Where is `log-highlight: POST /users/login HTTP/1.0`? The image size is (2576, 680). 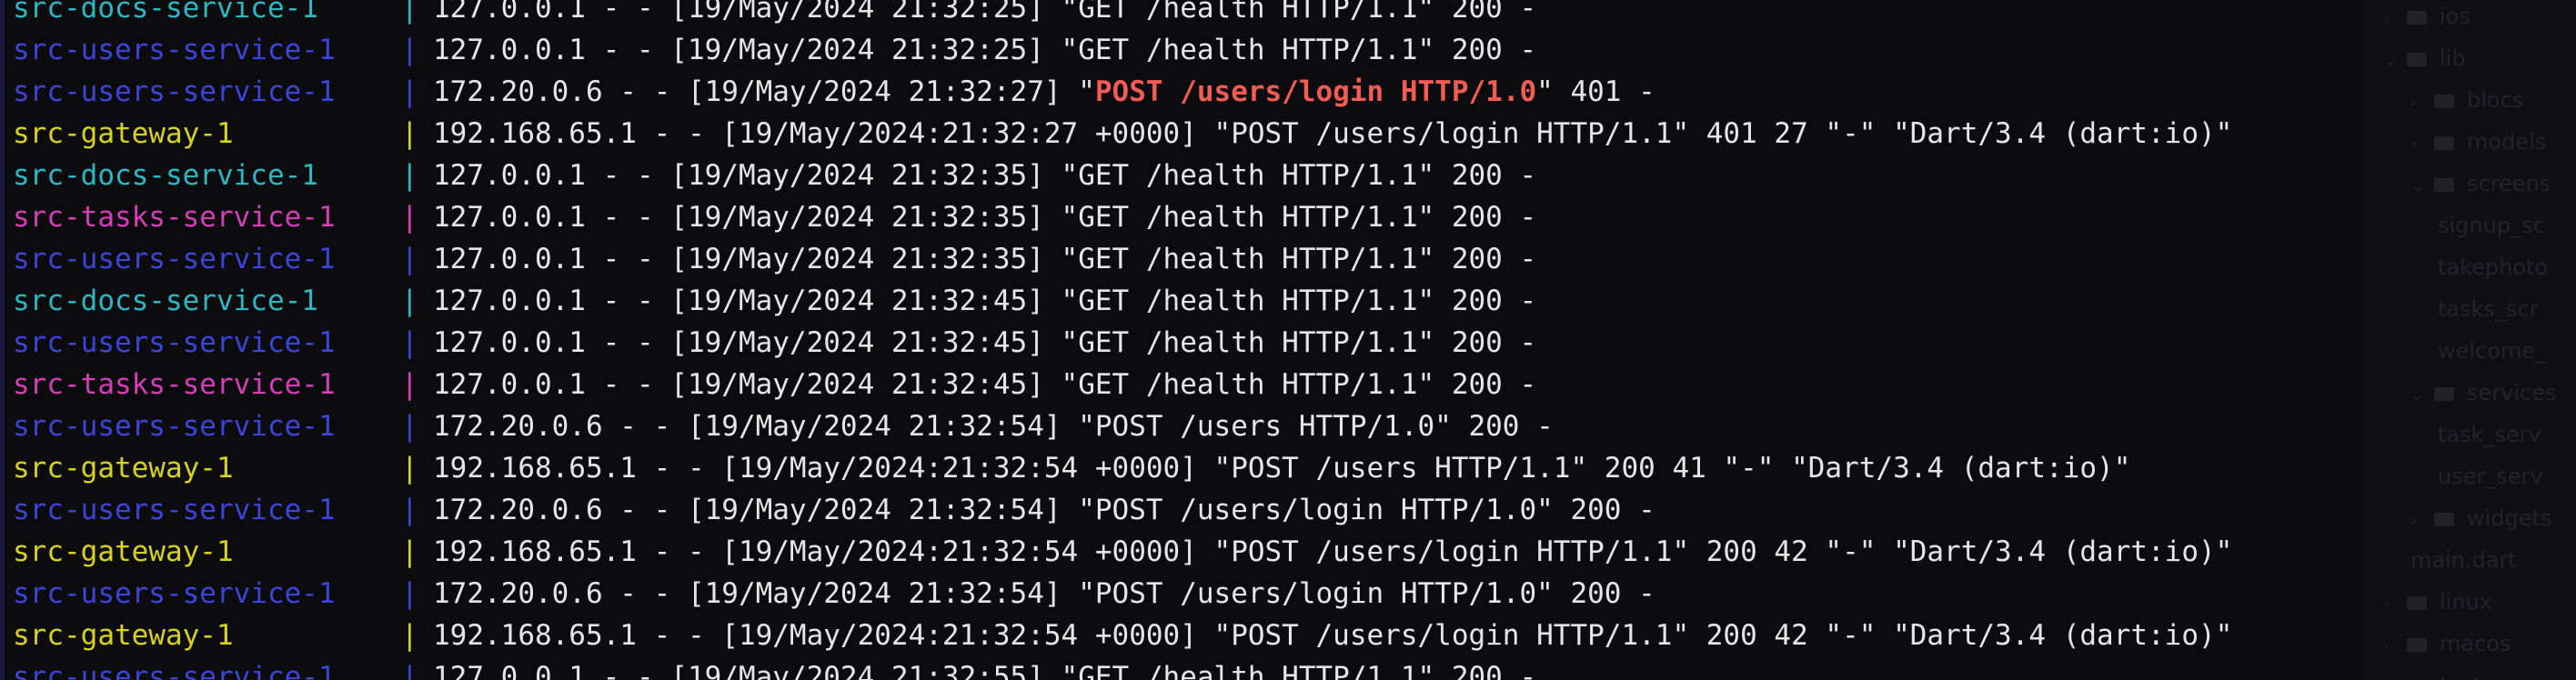
log-highlight: POST /users/login HTTP/1.0 is located at coordinates (1315, 91).